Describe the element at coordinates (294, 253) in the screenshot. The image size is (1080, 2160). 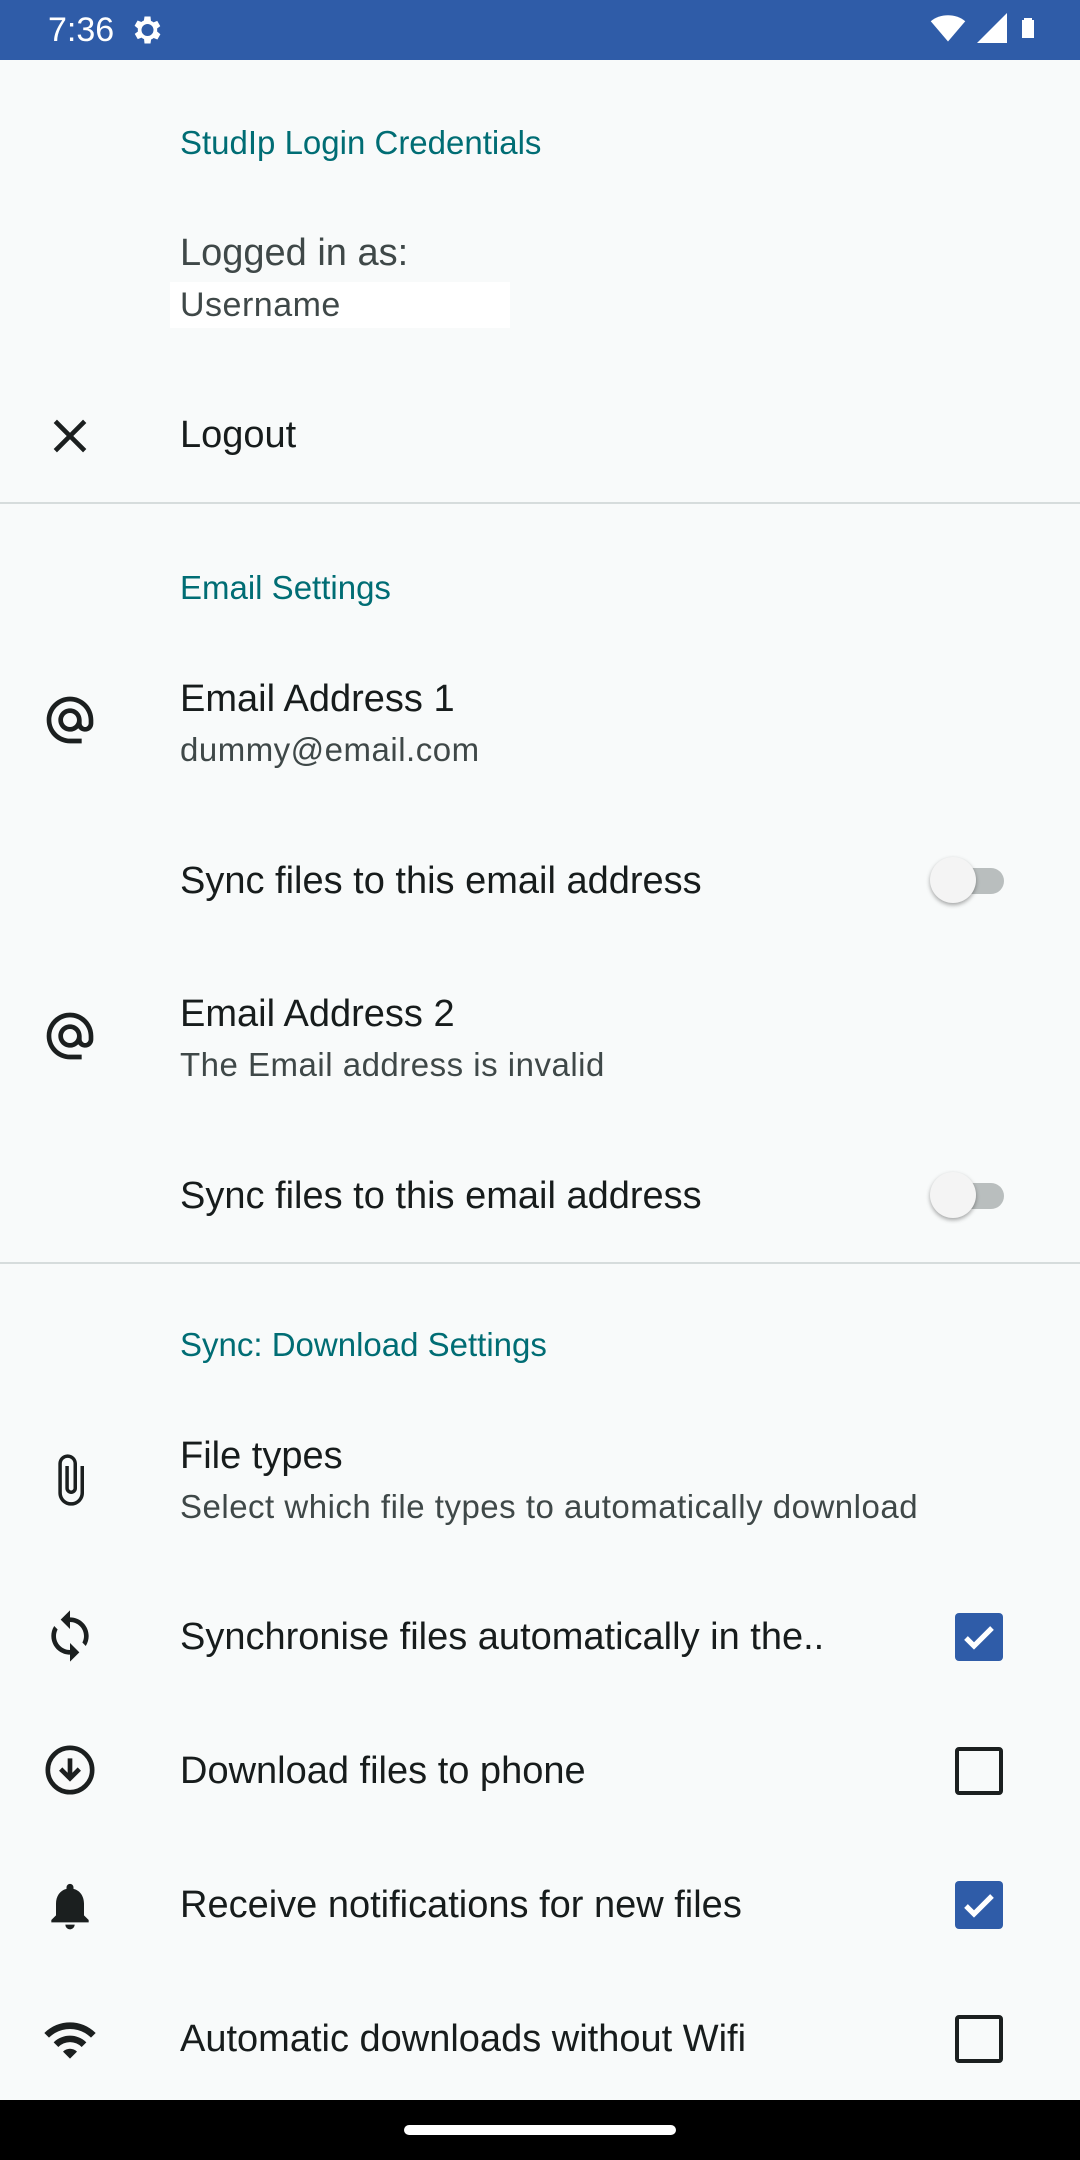
I see `logged-in-label: Logged in as:` at that location.